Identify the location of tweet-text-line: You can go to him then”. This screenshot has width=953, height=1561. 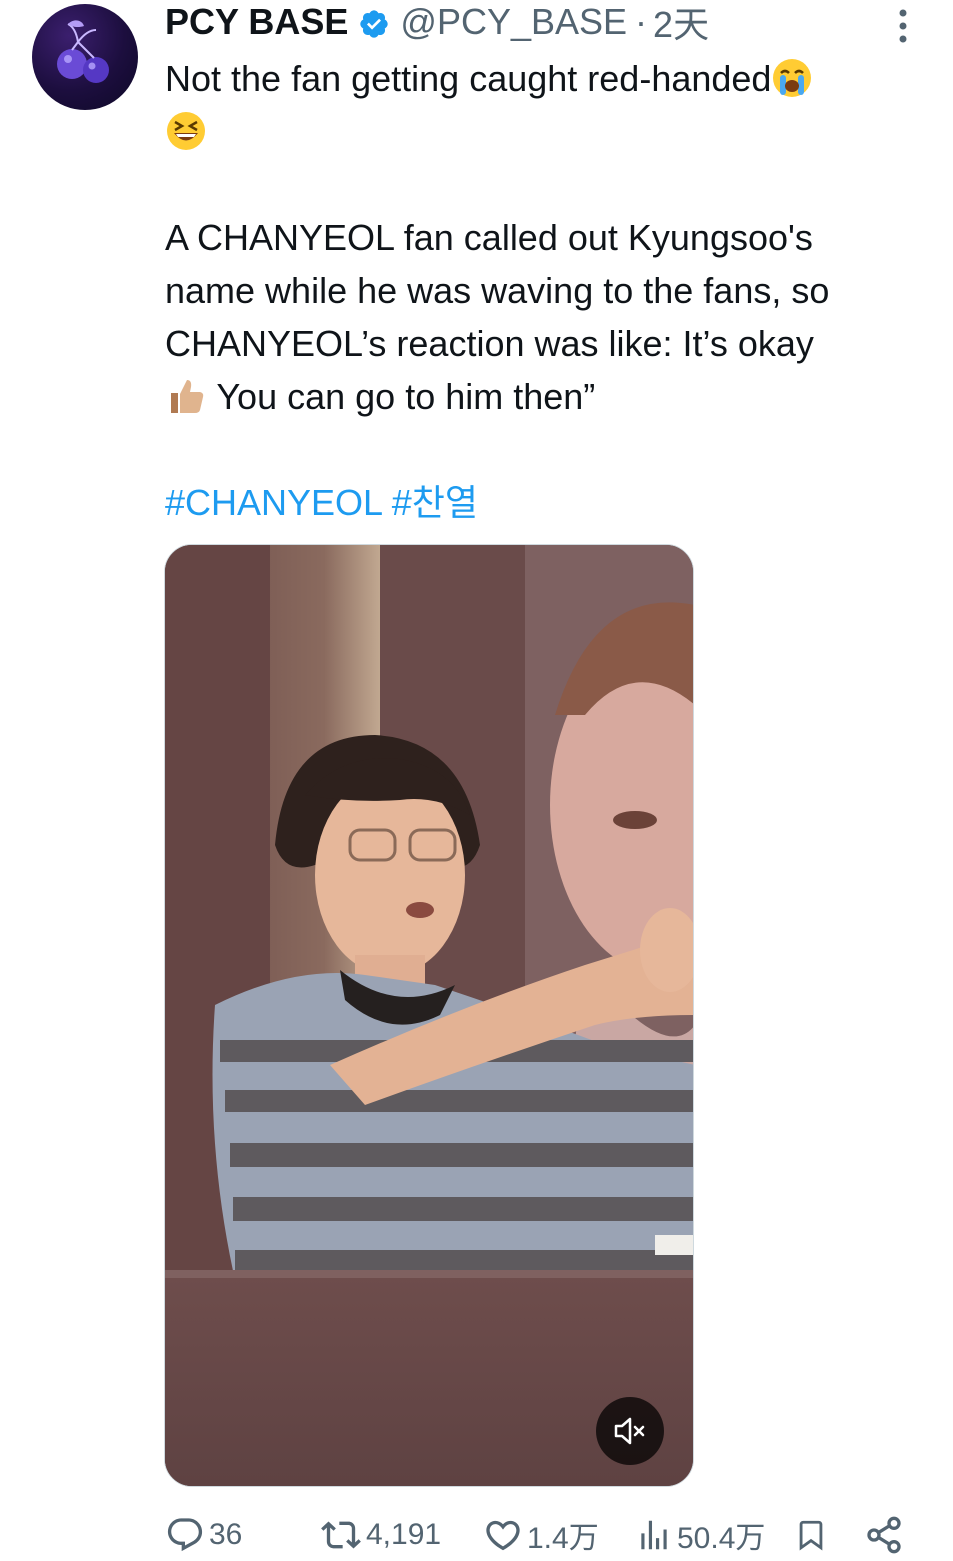
(550, 396).